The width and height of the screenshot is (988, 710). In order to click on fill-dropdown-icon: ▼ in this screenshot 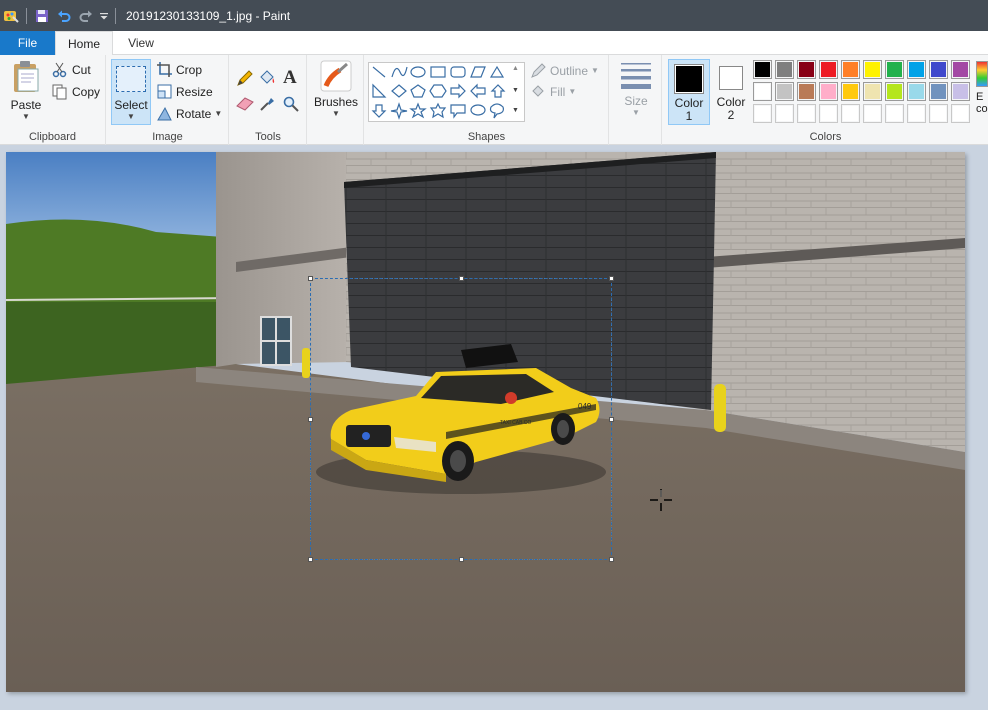, I will do `click(572, 91)`.